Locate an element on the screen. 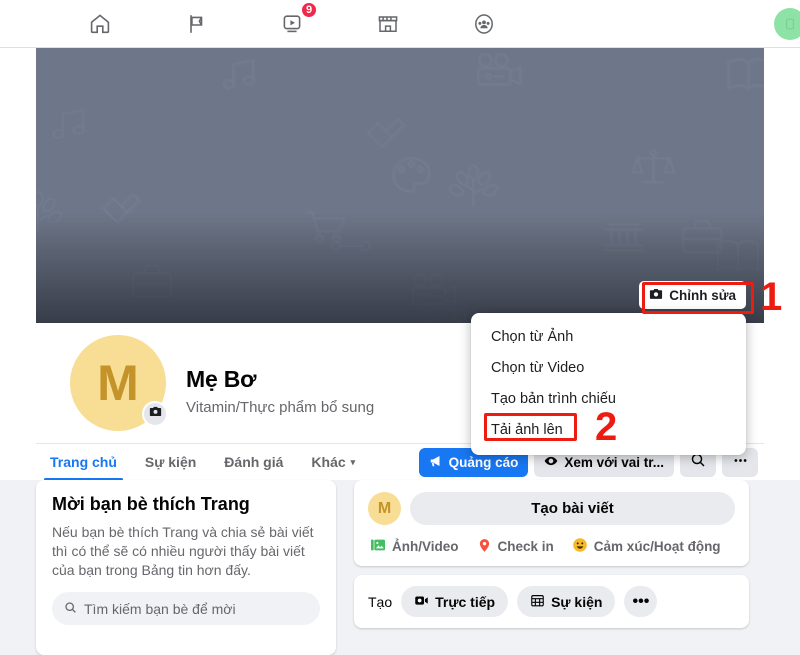 The image size is (800, 655). nav-watch-button: 9 is located at coordinates (292, 23).